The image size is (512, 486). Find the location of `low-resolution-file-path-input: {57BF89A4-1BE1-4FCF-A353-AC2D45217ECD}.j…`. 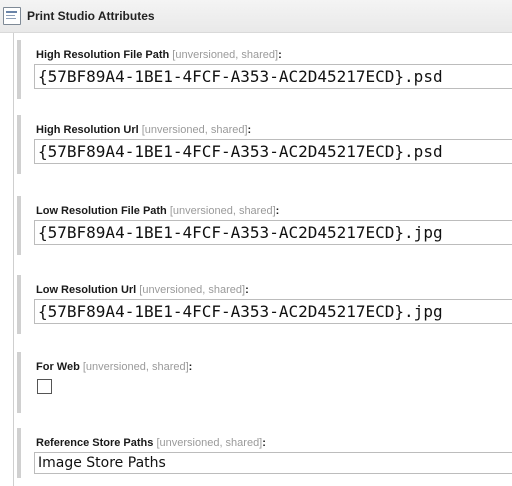

low-resolution-file-path-input: {57BF89A4-1BE1-4FCF-A353-AC2D45217ECD}.j… is located at coordinates (273, 232).